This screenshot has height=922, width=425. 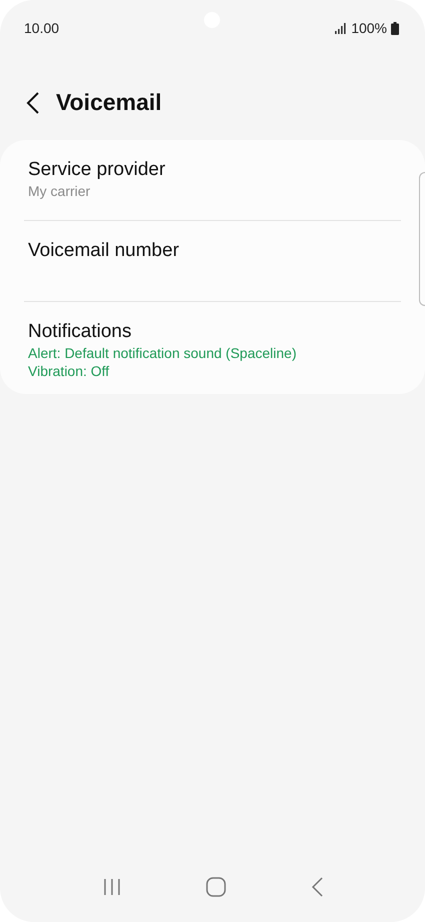 What do you see at coordinates (109, 103) in the screenshot?
I see `page-title: Voicemail` at bounding box center [109, 103].